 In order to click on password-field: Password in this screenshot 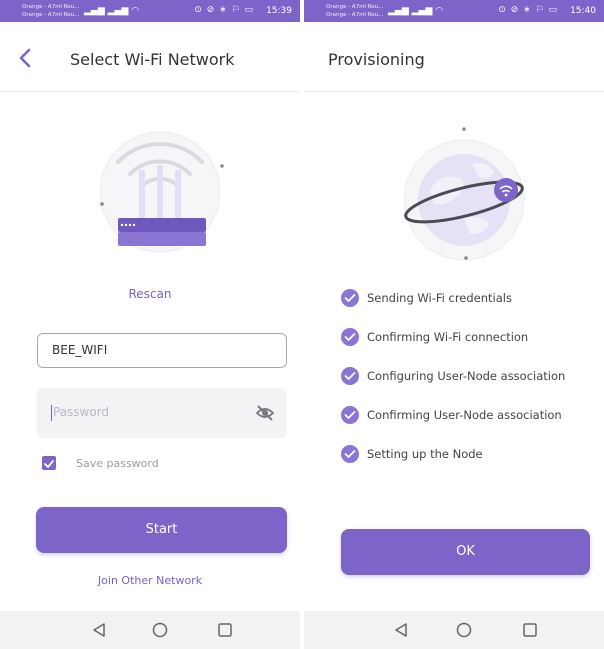, I will do `click(162, 413)`.